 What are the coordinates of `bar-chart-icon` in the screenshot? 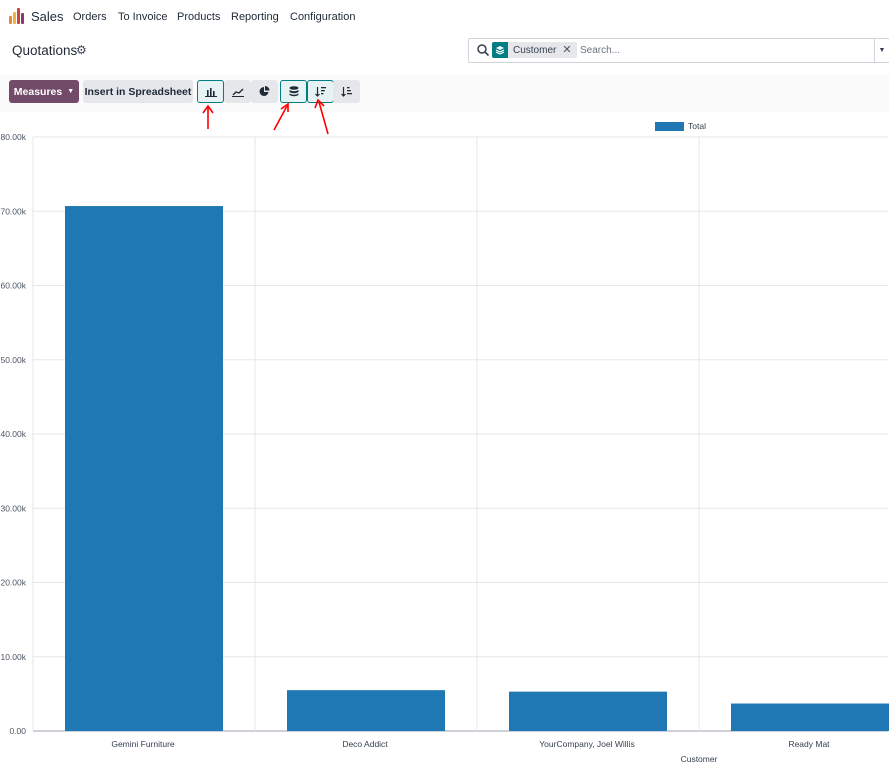 It's located at (210, 92).